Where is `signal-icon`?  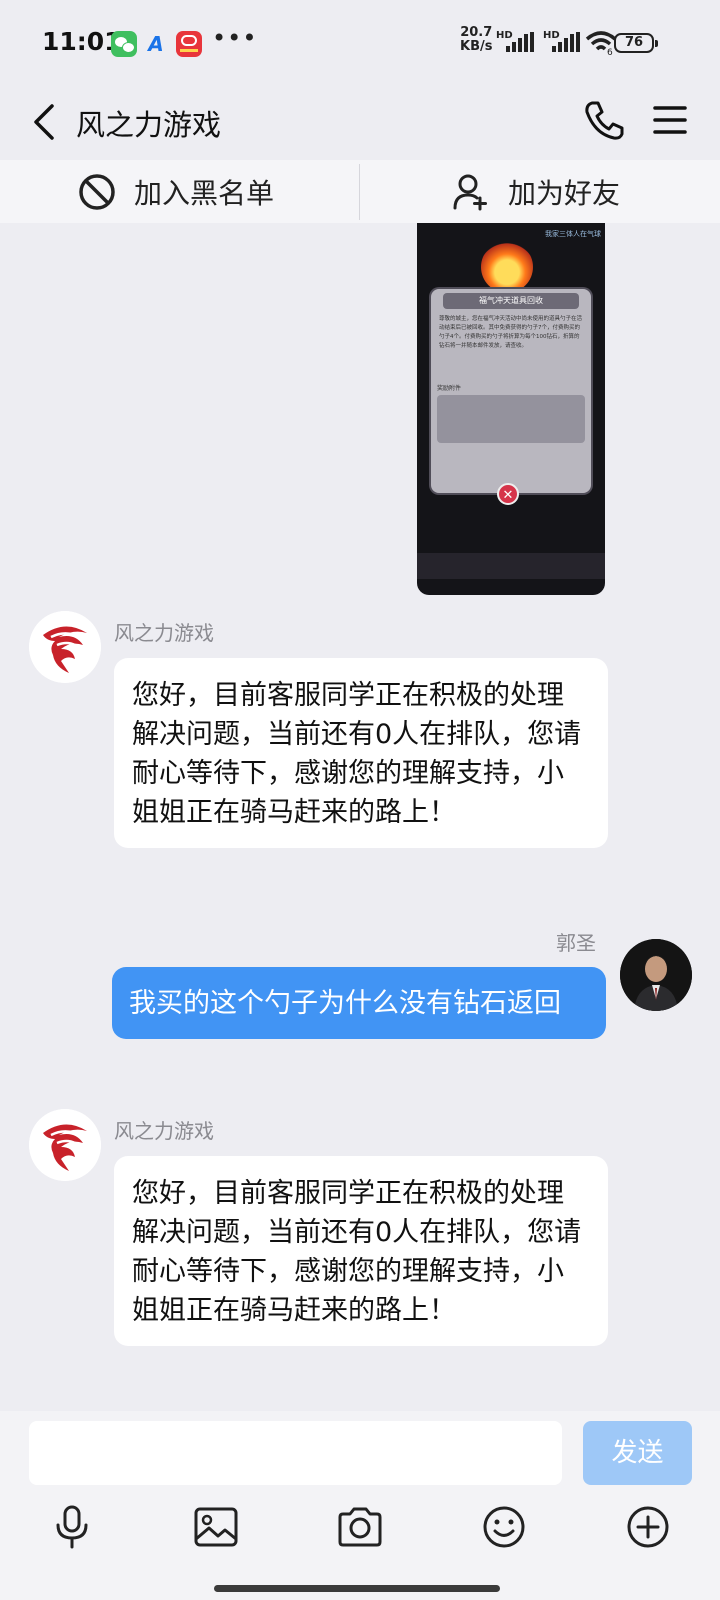 signal-icon is located at coordinates (520, 42).